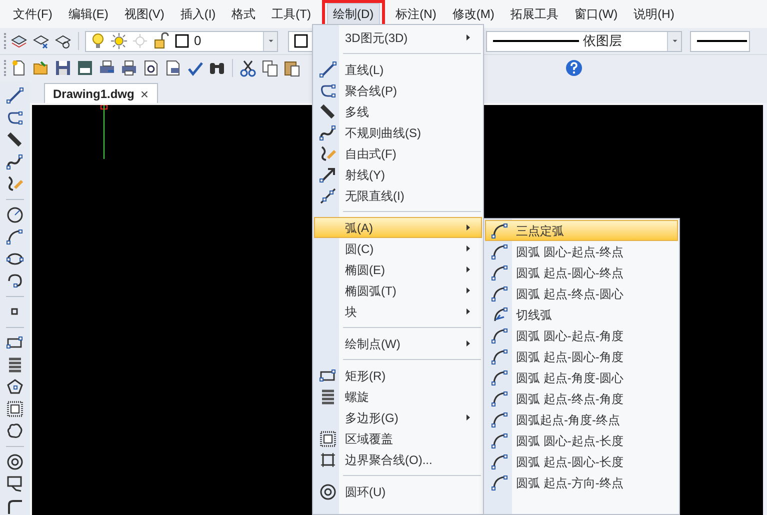 The height and width of the screenshot is (515, 767). Describe the element at coordinates (15, 215) in the screenshot. I see `circle-icon` at that location.